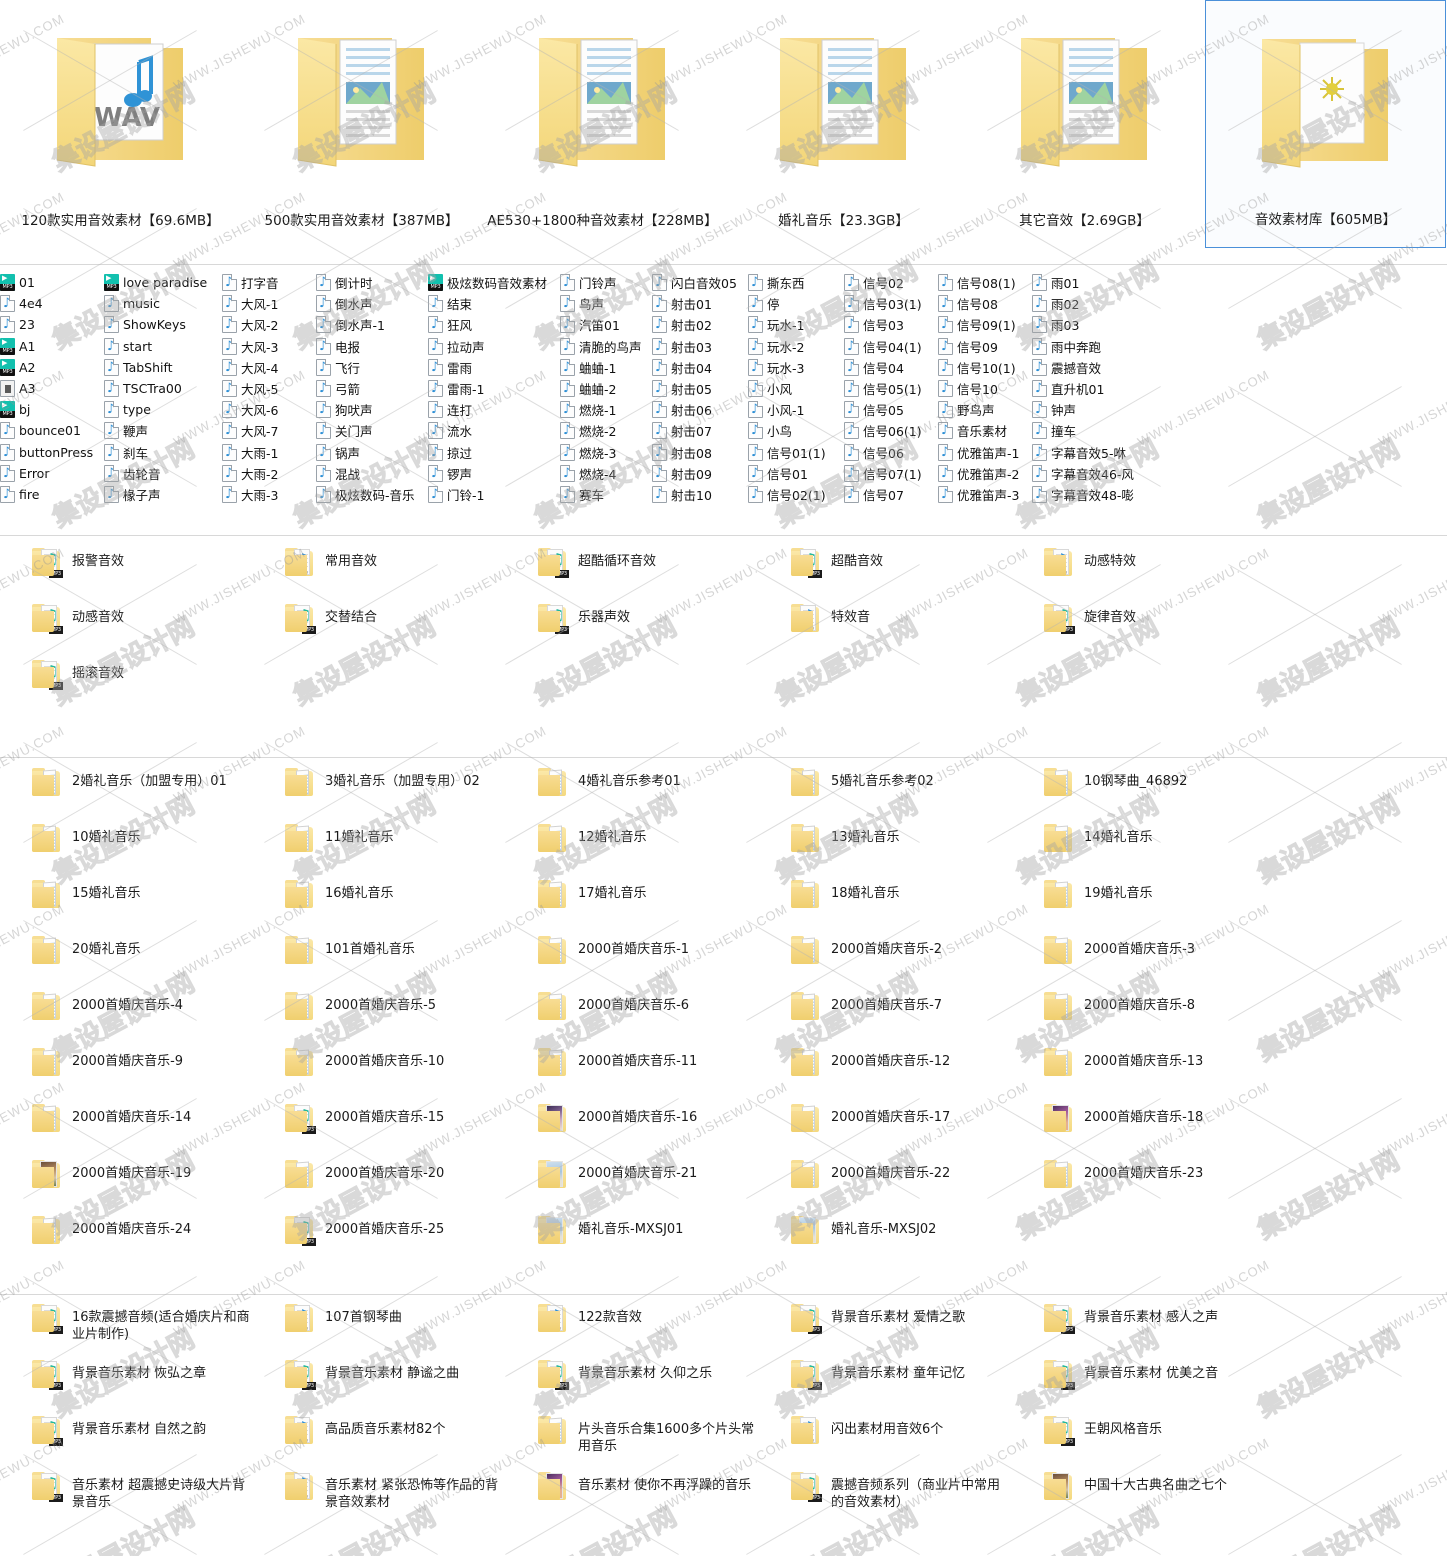  I want to click on folder-item: 2000首婚庆音乐-8, so click(1138, 1020).